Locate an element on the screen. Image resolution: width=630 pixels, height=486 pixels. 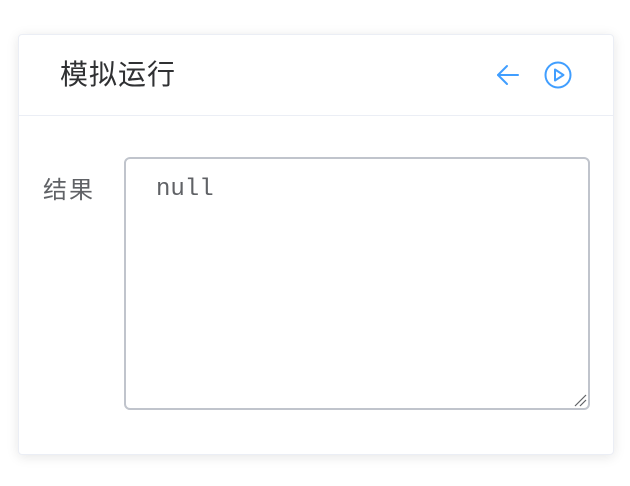
back-button is located at coordinates (508, 75).